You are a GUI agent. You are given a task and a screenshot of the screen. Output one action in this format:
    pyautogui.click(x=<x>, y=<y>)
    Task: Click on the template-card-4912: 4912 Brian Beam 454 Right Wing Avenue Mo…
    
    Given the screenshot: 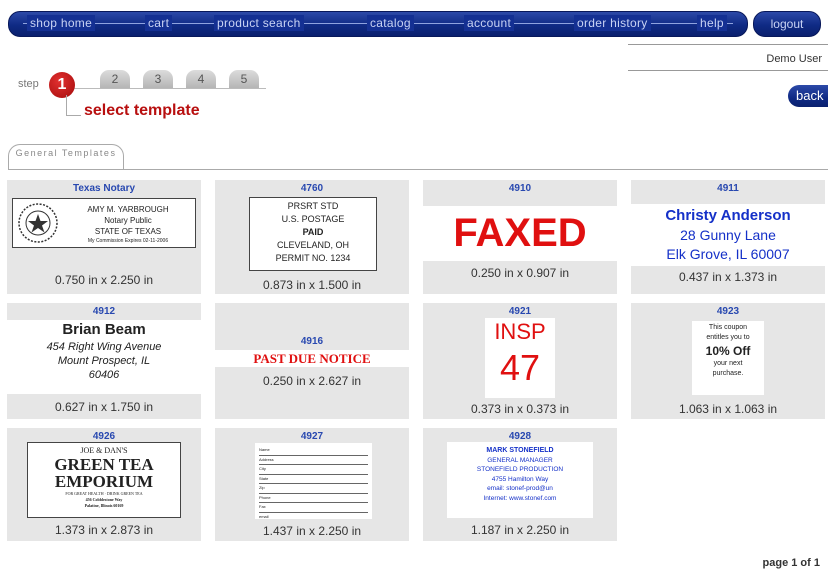 What is the action you would take?
    pyautogui.click(x=104, y=361)
    